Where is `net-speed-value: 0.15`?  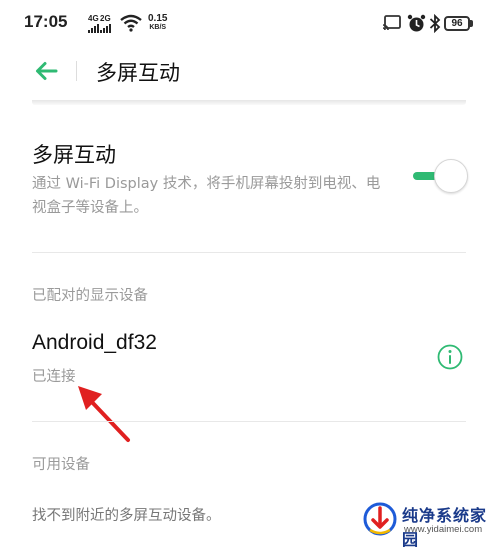 net-speed-value: 0.15 is located at coordinates (158, 18).